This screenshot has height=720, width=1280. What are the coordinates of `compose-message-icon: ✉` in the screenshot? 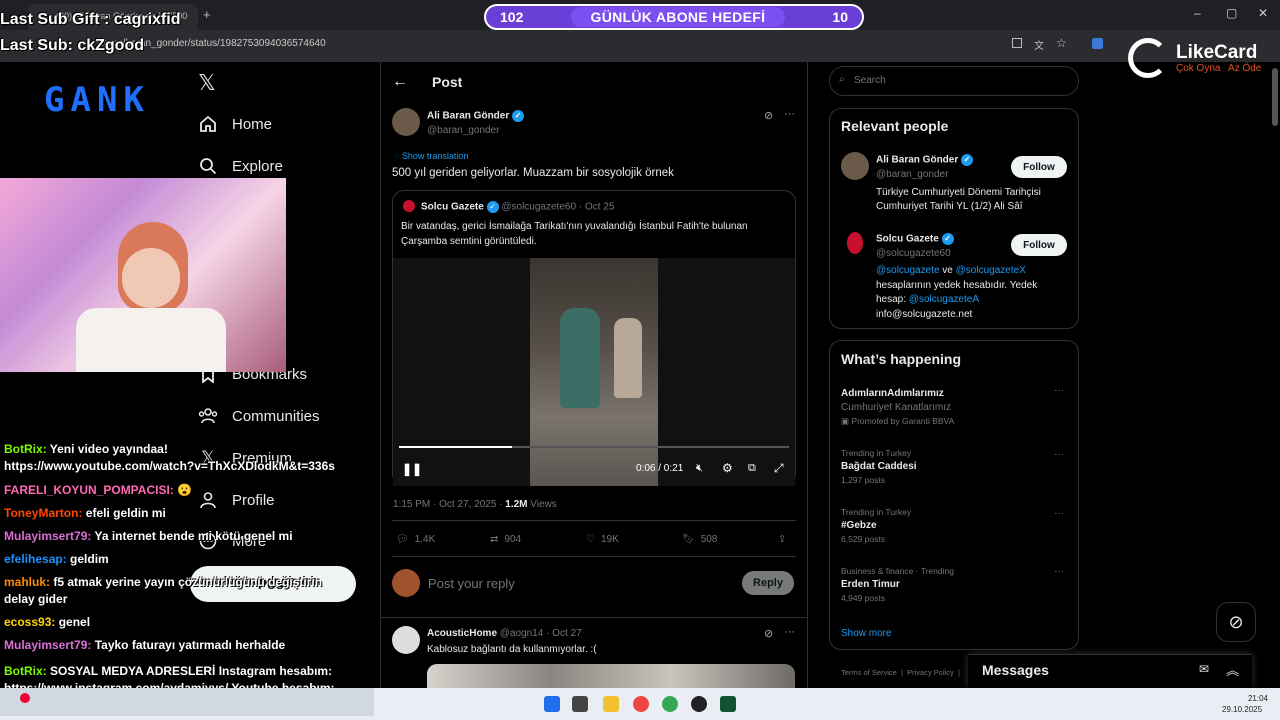 It's located at (1204, 669).